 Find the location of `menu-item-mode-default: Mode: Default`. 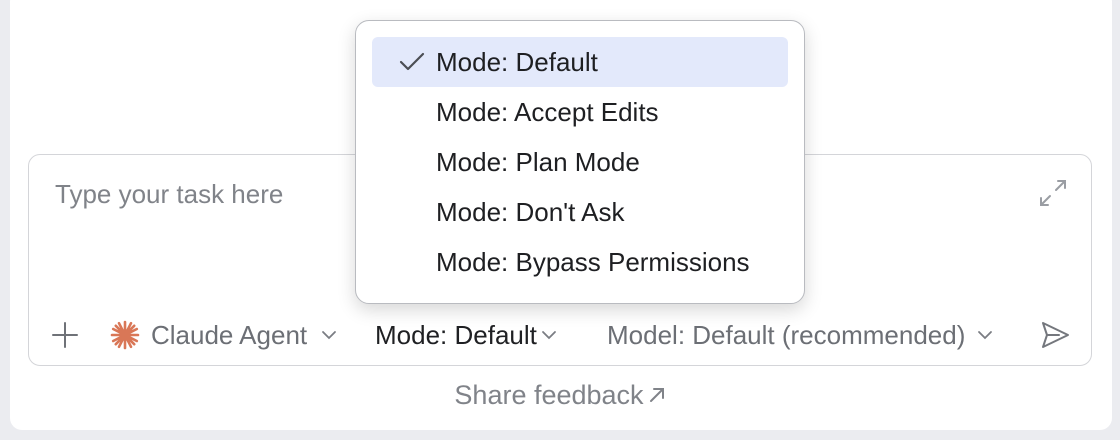

menu-item-mode-default: Mode: Default is located at coordinates (580, 62).